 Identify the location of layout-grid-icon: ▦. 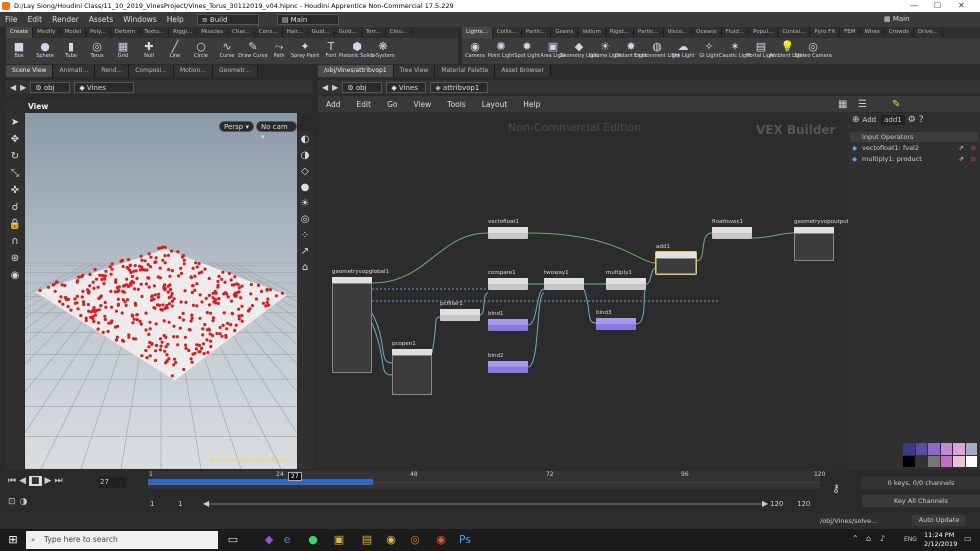
(842, 104).